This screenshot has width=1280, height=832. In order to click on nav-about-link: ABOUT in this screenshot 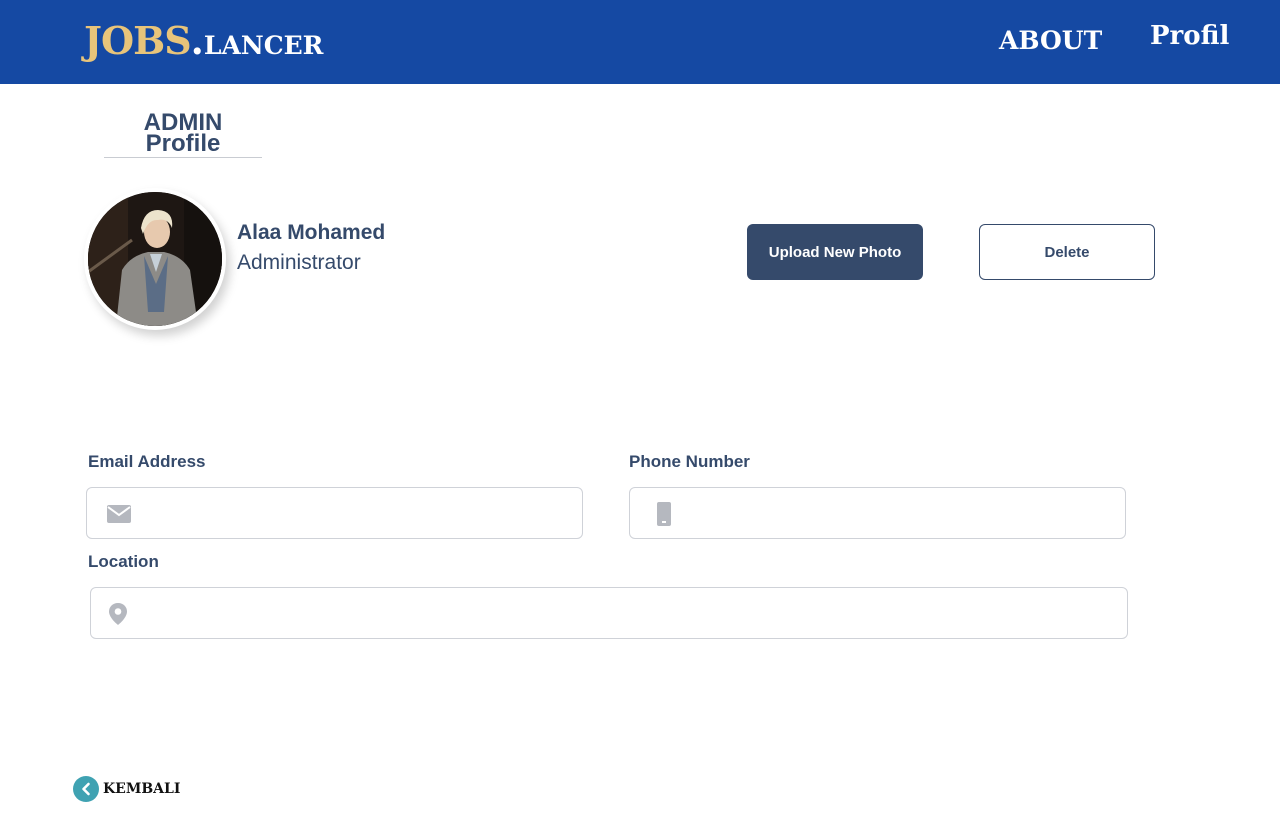, I will do `click(1050, 40)`.